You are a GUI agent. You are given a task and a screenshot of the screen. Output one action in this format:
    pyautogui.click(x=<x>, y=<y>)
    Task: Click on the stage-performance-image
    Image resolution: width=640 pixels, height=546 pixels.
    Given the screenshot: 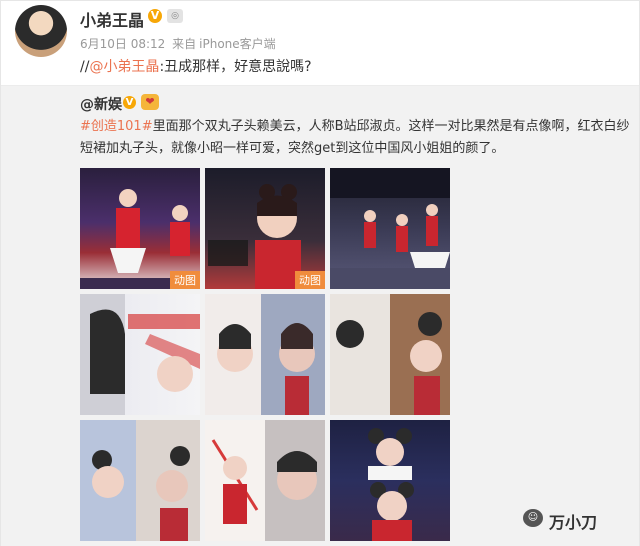 What is the action you would take?
    pyautogui.click(x=390, y=228)
    